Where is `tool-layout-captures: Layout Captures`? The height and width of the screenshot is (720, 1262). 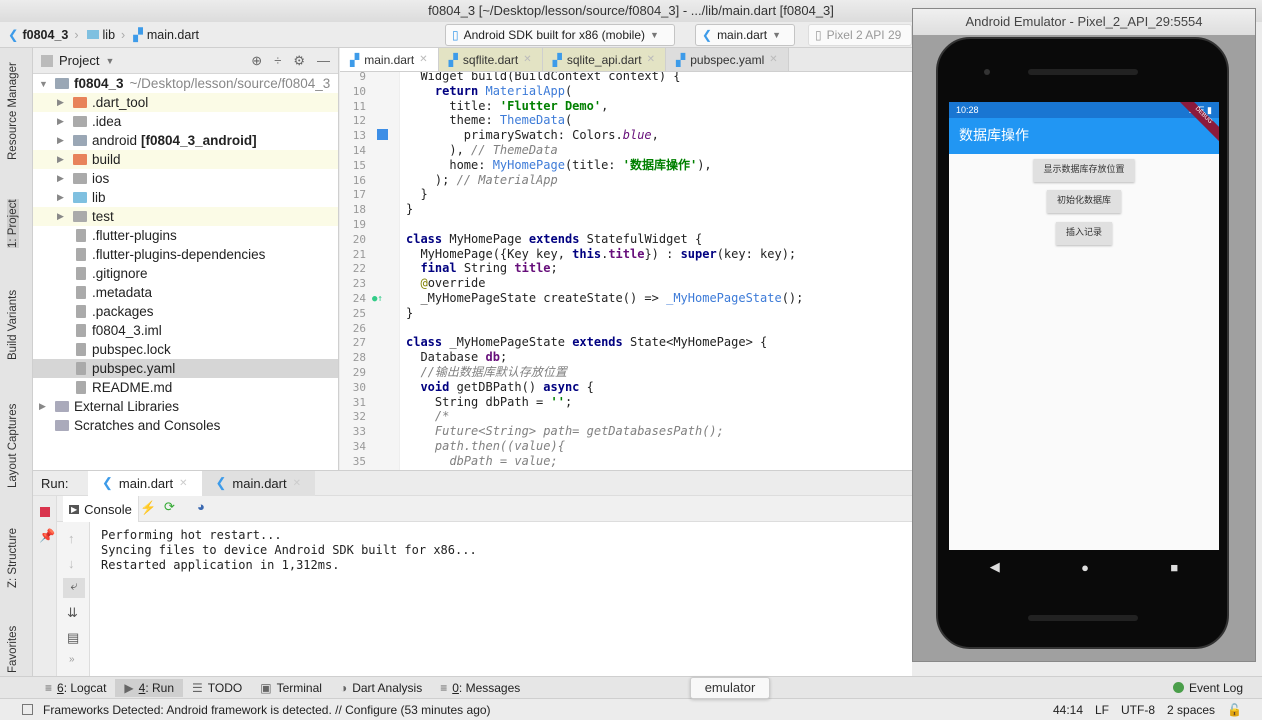
tool-layout-captures: Layout Captures is located at coordinates (13, 446).